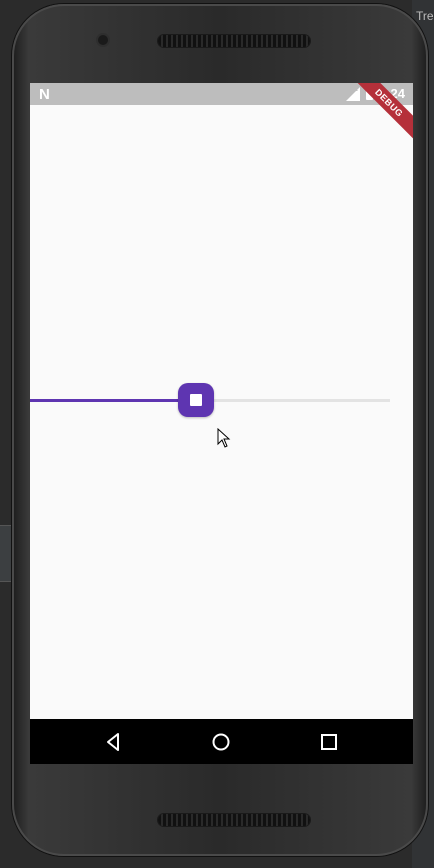 Image resolution: width=434 pixels, height=868 pixels. I want to click on ide-text-line: Tre, so click(425, 16).